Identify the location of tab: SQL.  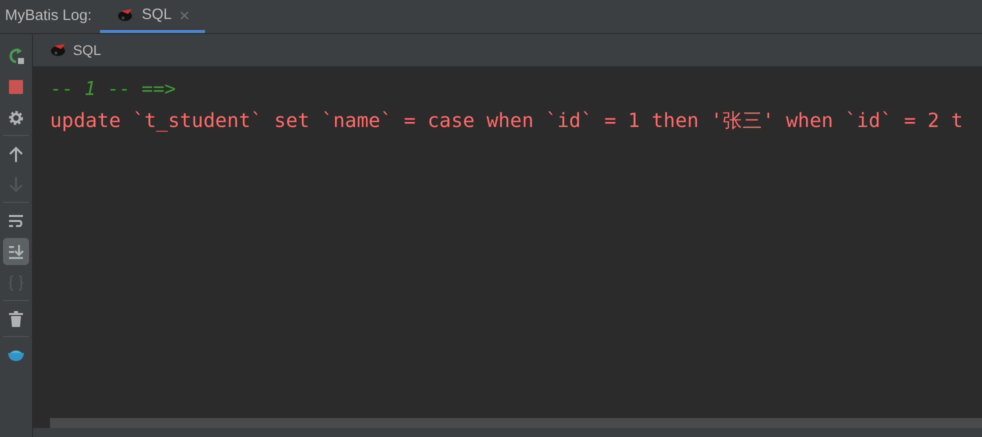
(152, 16).